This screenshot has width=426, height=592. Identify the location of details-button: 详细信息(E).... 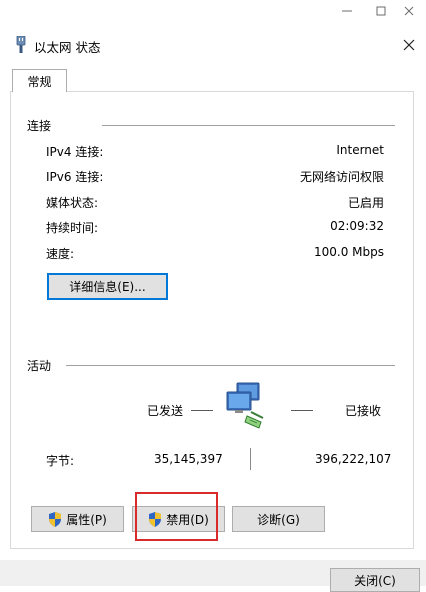
(107, 286).